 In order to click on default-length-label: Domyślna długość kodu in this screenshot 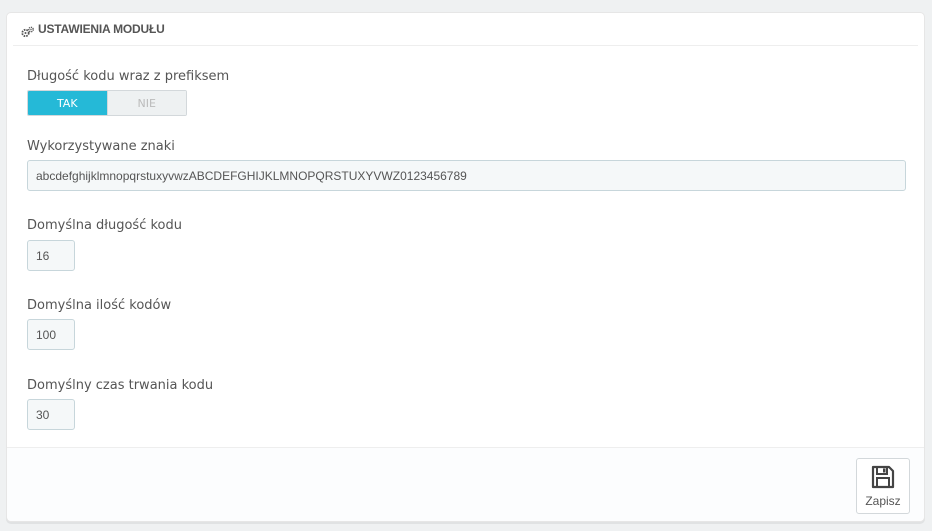, I will do `click(104, 225)`.